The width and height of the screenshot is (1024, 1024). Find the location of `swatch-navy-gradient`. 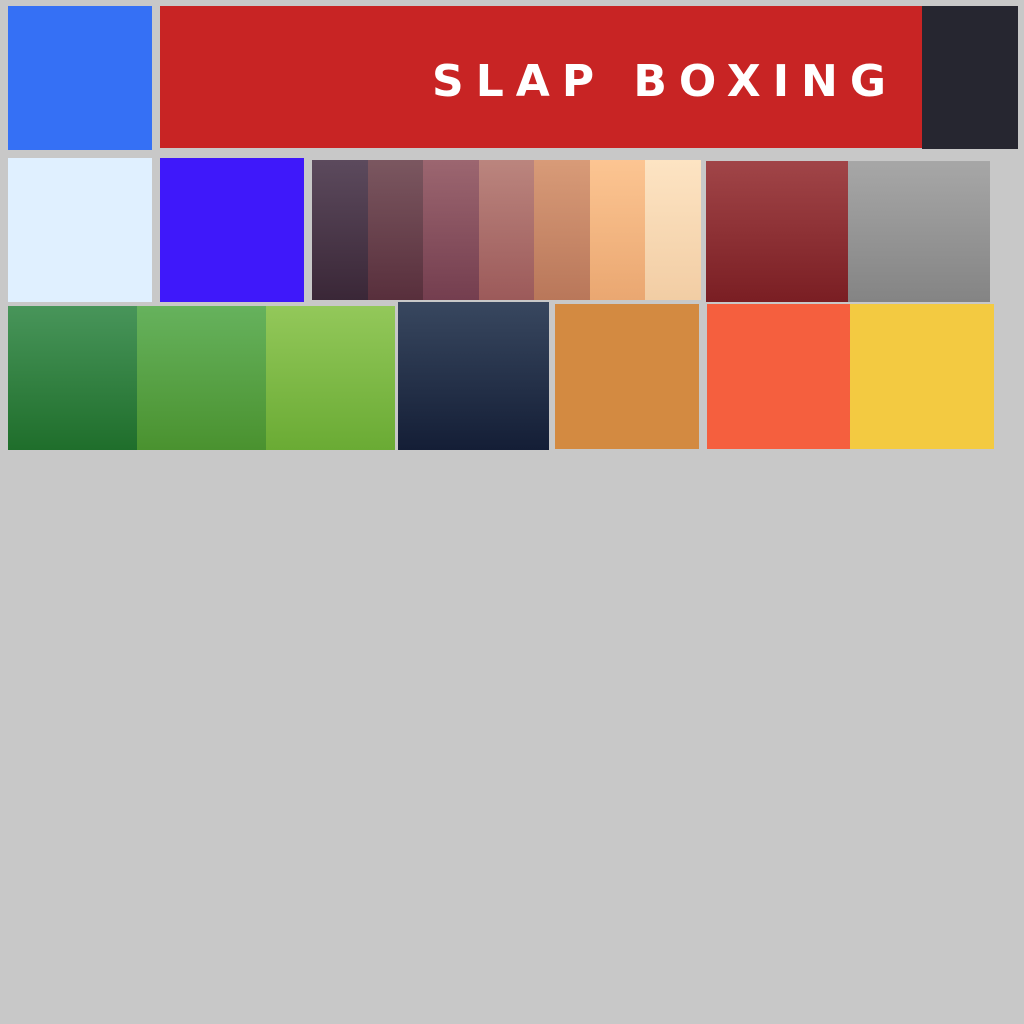

swatch-navy-gradient is located at coordinates (473, 376).